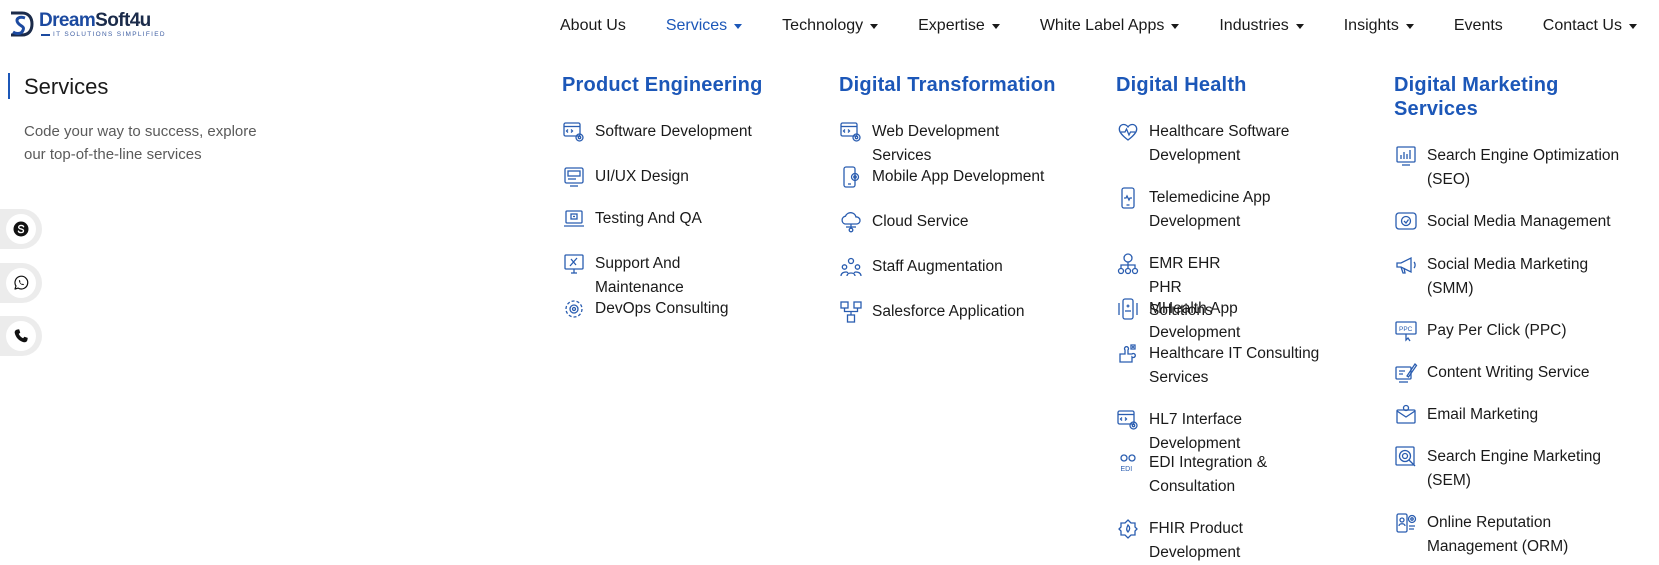 Image resolution: width=1659 pixels, height=565 pixels. Describe the element at coordinates (1216, 474) in the screenshot. I see `menu-item-edi-integration-consultation: EDI EDI Integration & Consultation` at that location.